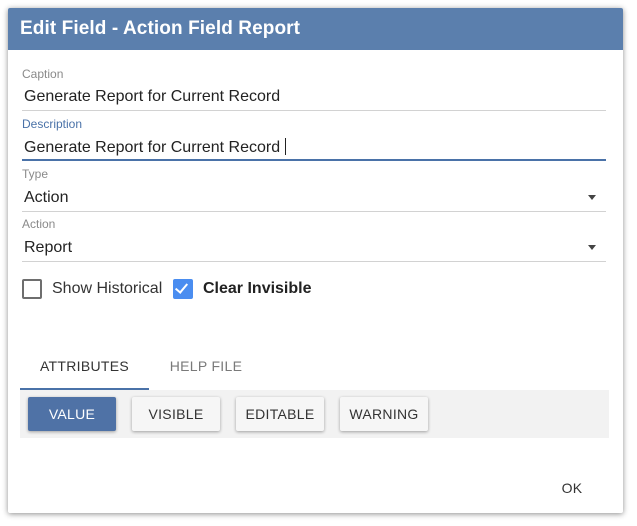 This screenshot has width=637, height=526. Describe the element at coordinates (84, 369) in the screenshot. I see `tab-attributes: ATTRIBUTES` at that location.